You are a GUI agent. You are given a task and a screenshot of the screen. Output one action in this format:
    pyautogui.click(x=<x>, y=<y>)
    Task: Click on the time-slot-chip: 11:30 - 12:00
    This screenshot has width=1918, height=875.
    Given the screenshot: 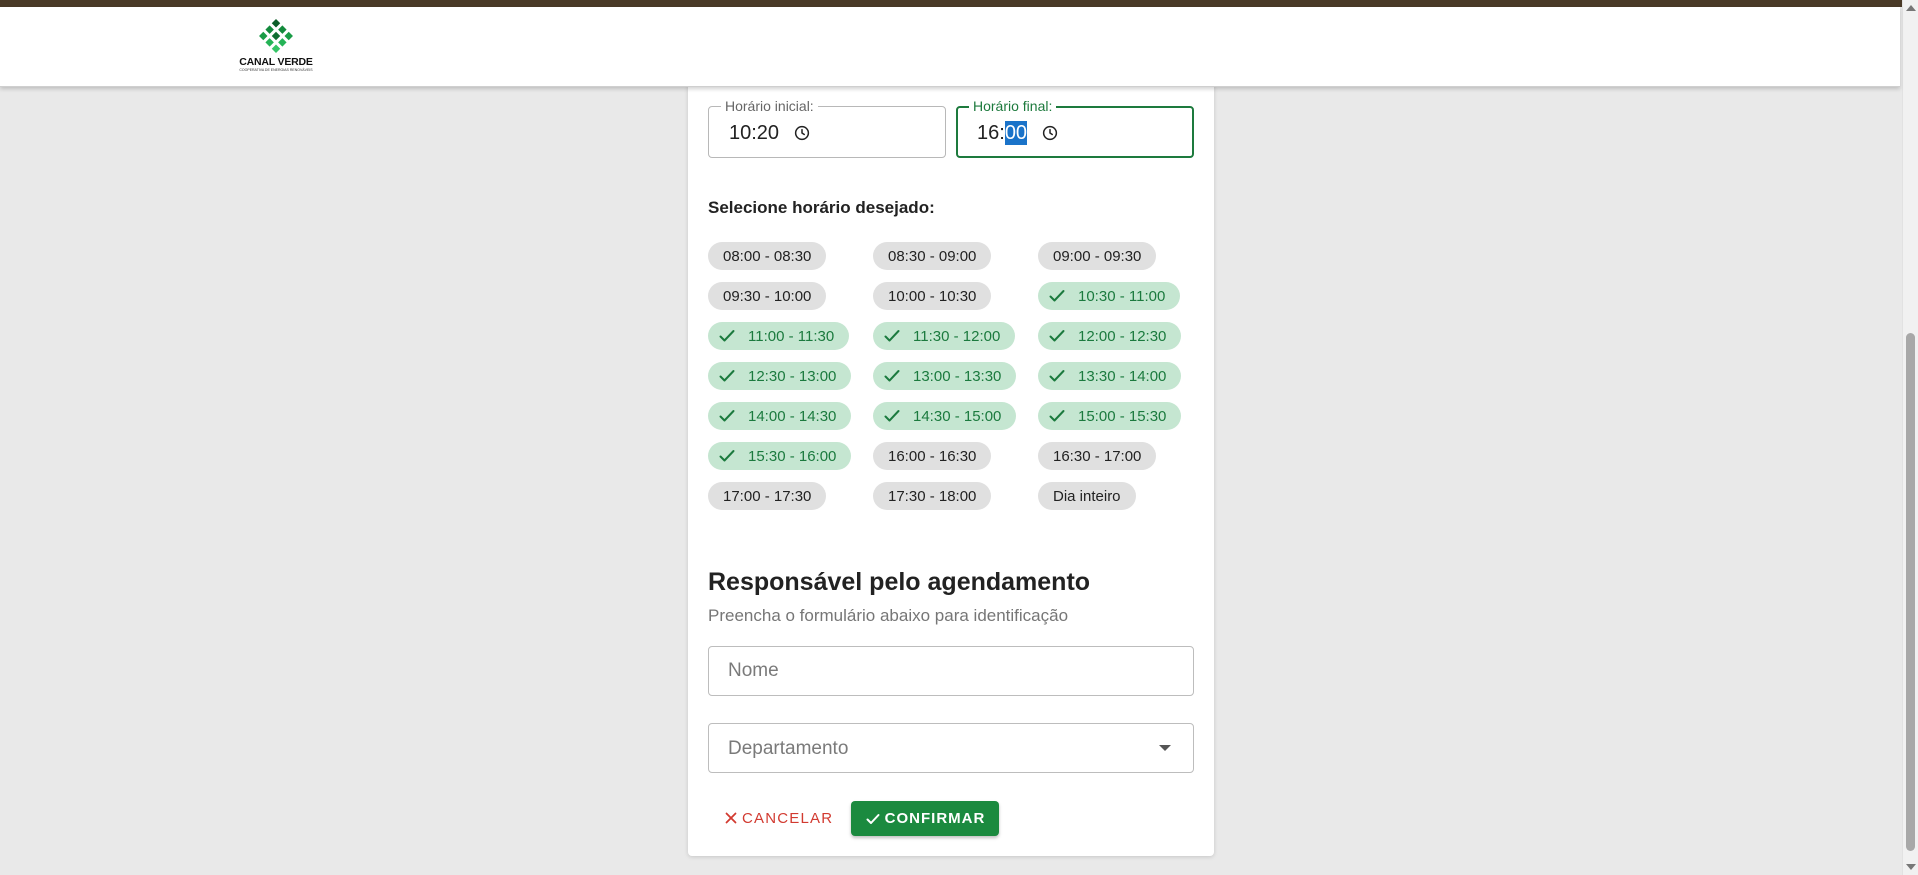 What is the action you would take?
    pyautogui.click(x=944, y=336)
    